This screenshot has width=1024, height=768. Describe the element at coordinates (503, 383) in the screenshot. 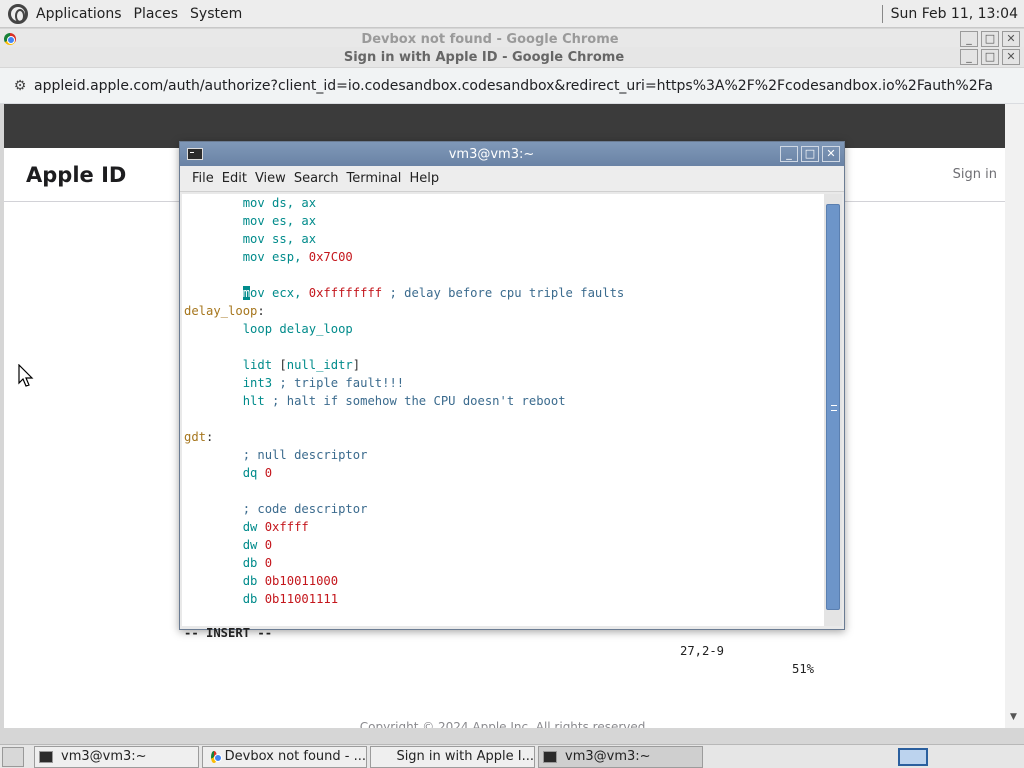

I see `code-line: int3 ; triple fault!!!` at that location.